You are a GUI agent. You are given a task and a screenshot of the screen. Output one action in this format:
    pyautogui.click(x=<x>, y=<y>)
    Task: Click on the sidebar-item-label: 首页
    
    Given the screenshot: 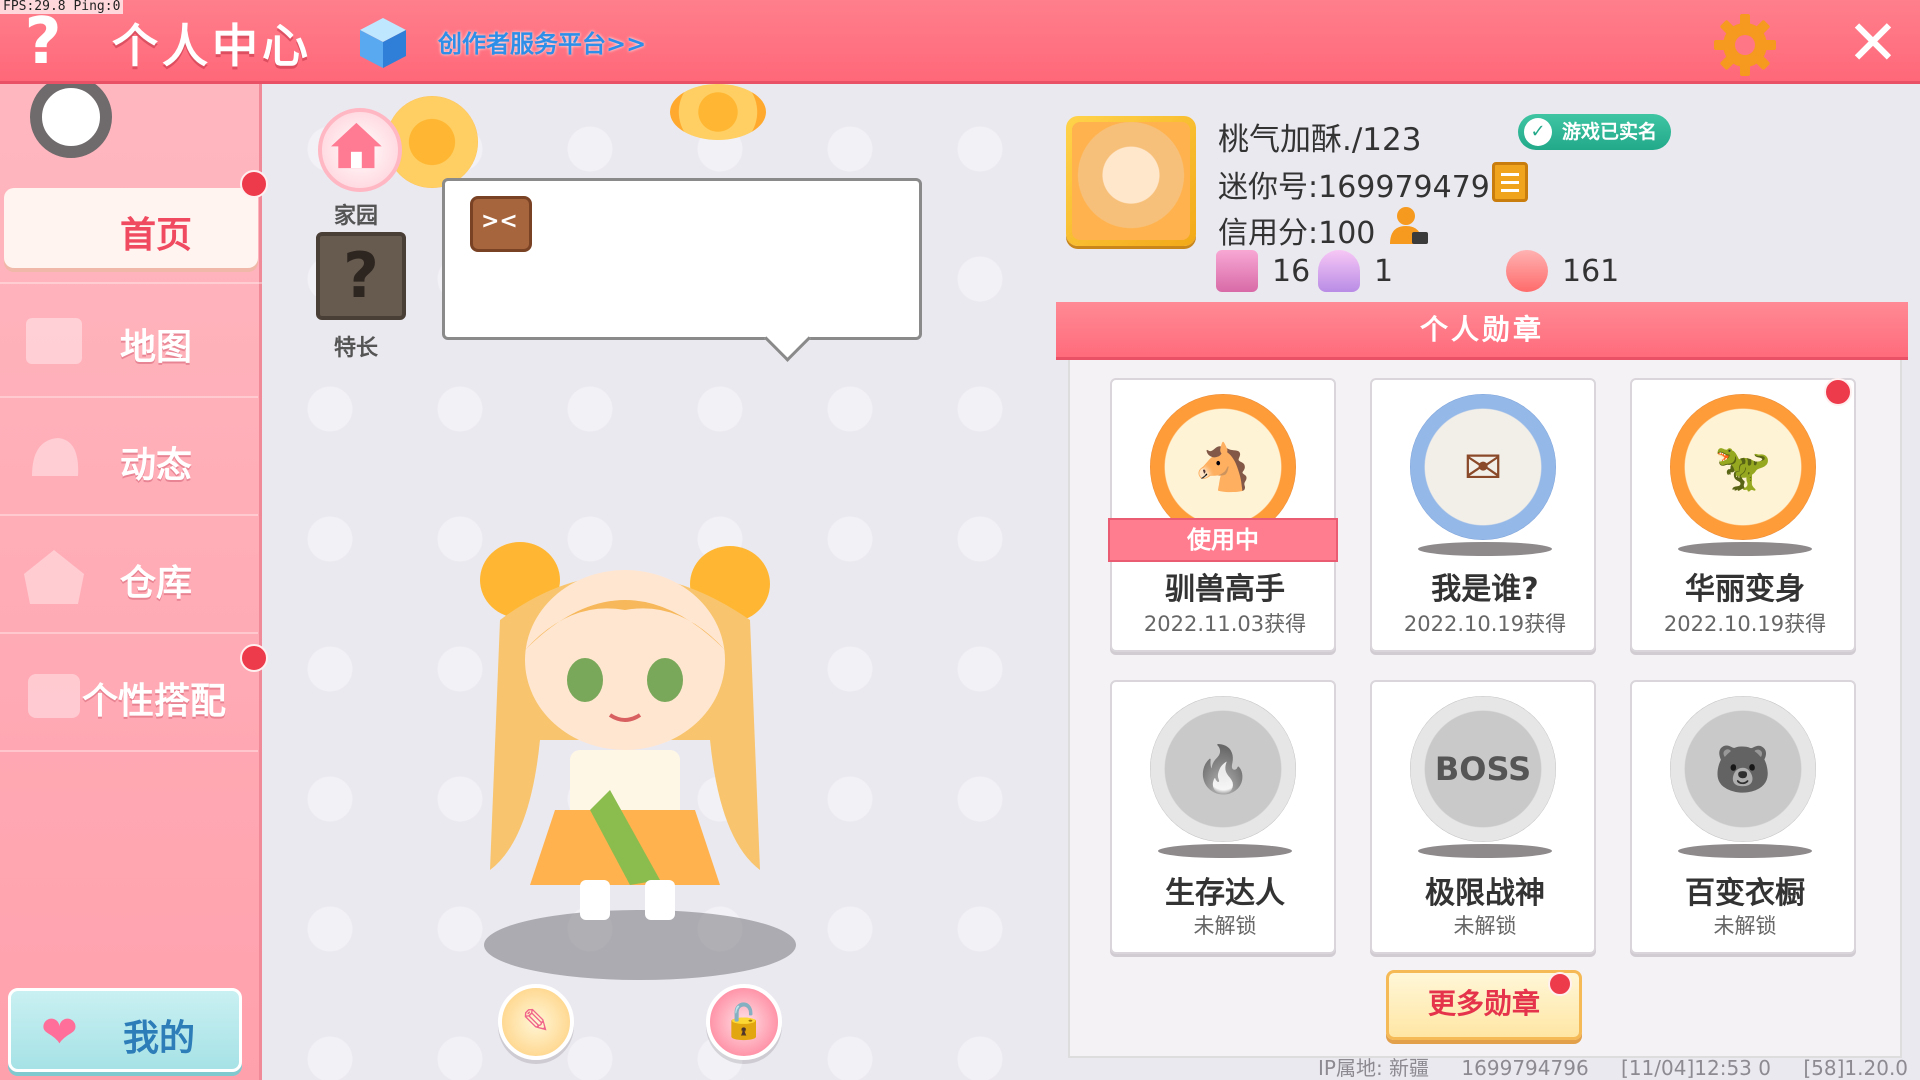 What is the action you would take?
    pyautogui.click(x=156, y=235)
    